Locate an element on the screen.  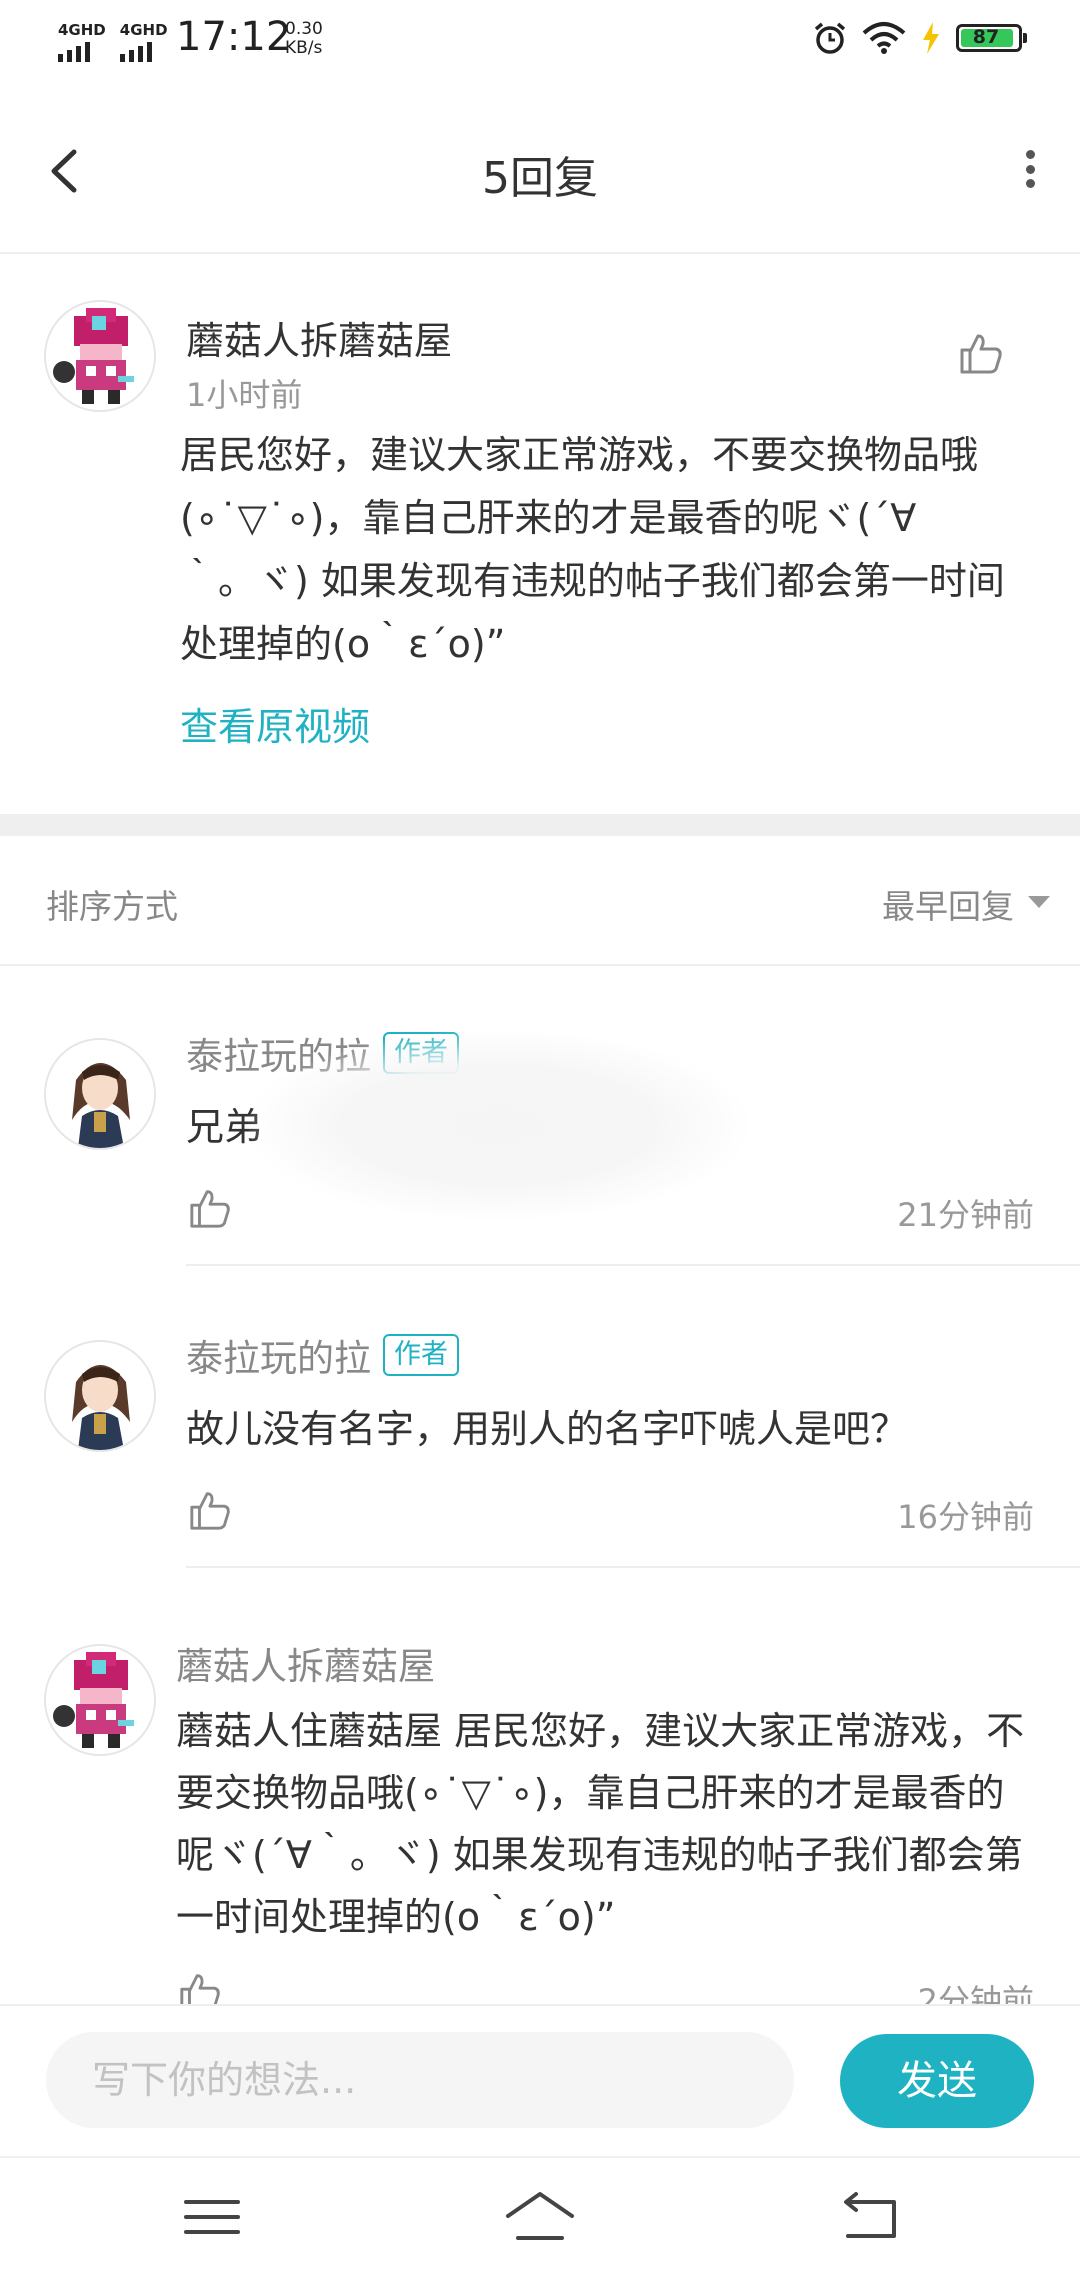
signal-label-2: 4GHD is located at coordinates (143, 30).